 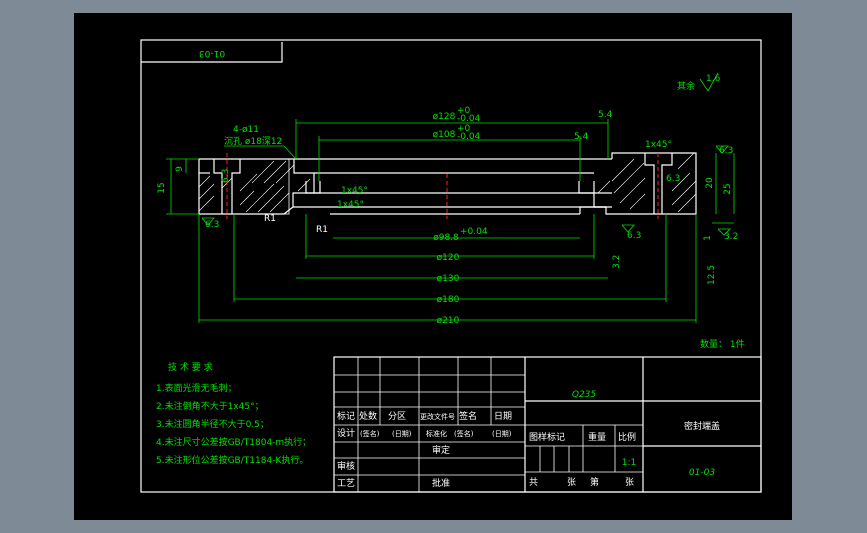 I want to click on tb-label-di: 第, so click(x=594, y=482).